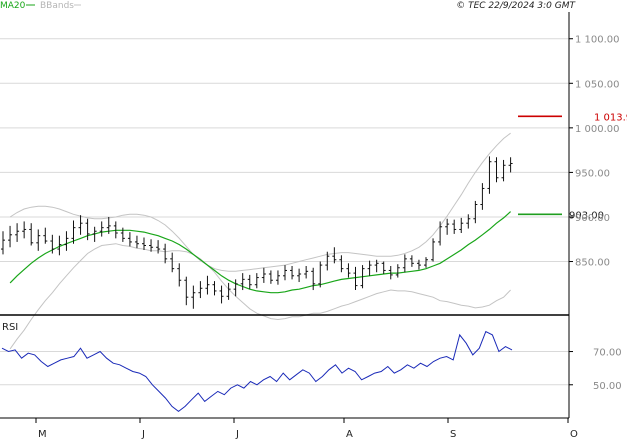  I want to click on price-tick-label: 950.00, so click(592, 173).